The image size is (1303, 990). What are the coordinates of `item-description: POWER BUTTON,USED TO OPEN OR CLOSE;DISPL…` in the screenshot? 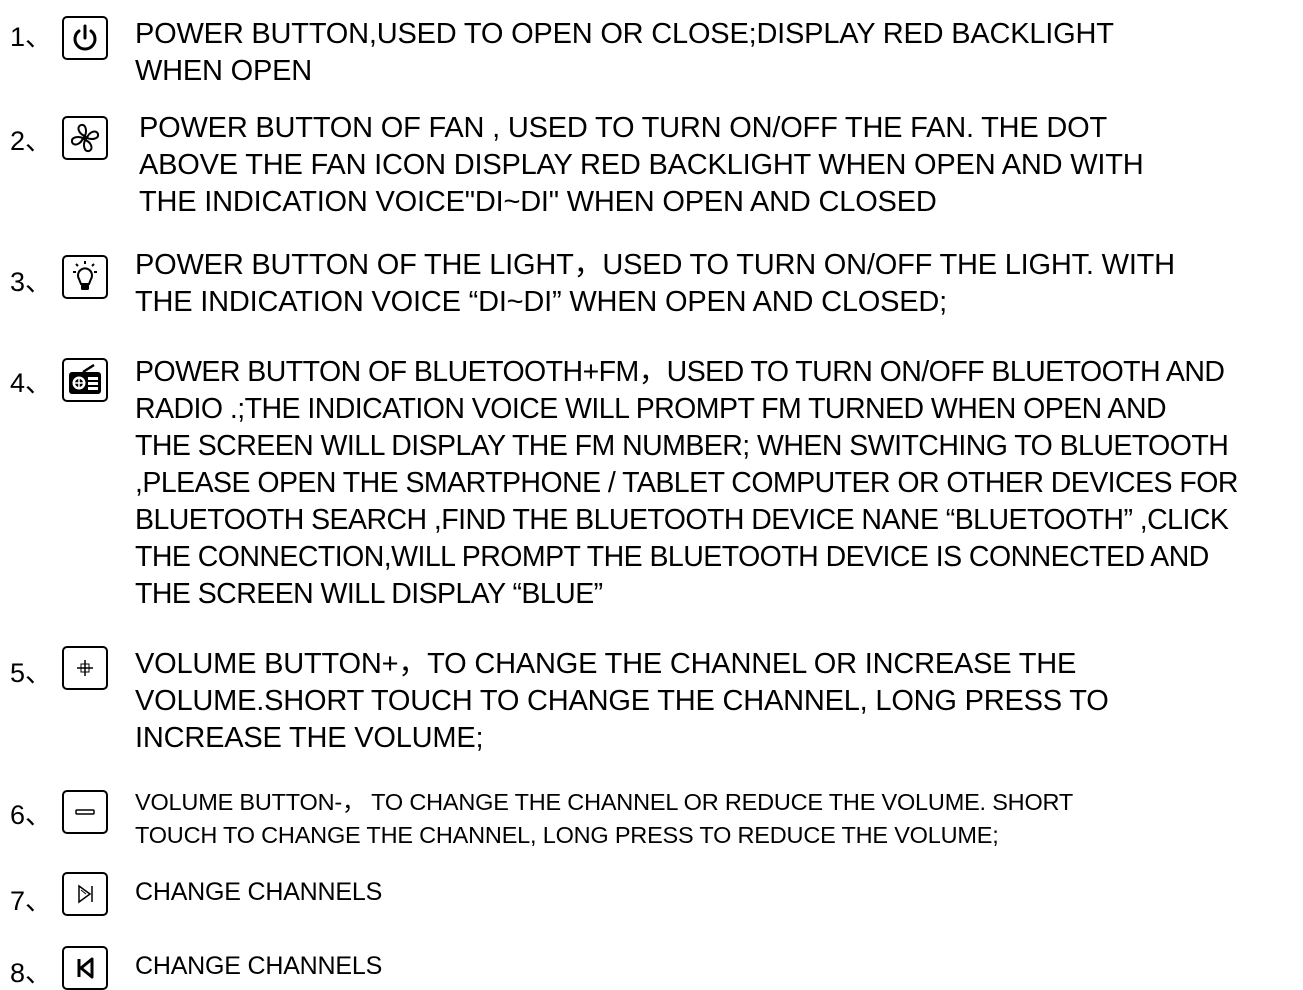 It's located at (624, 52).